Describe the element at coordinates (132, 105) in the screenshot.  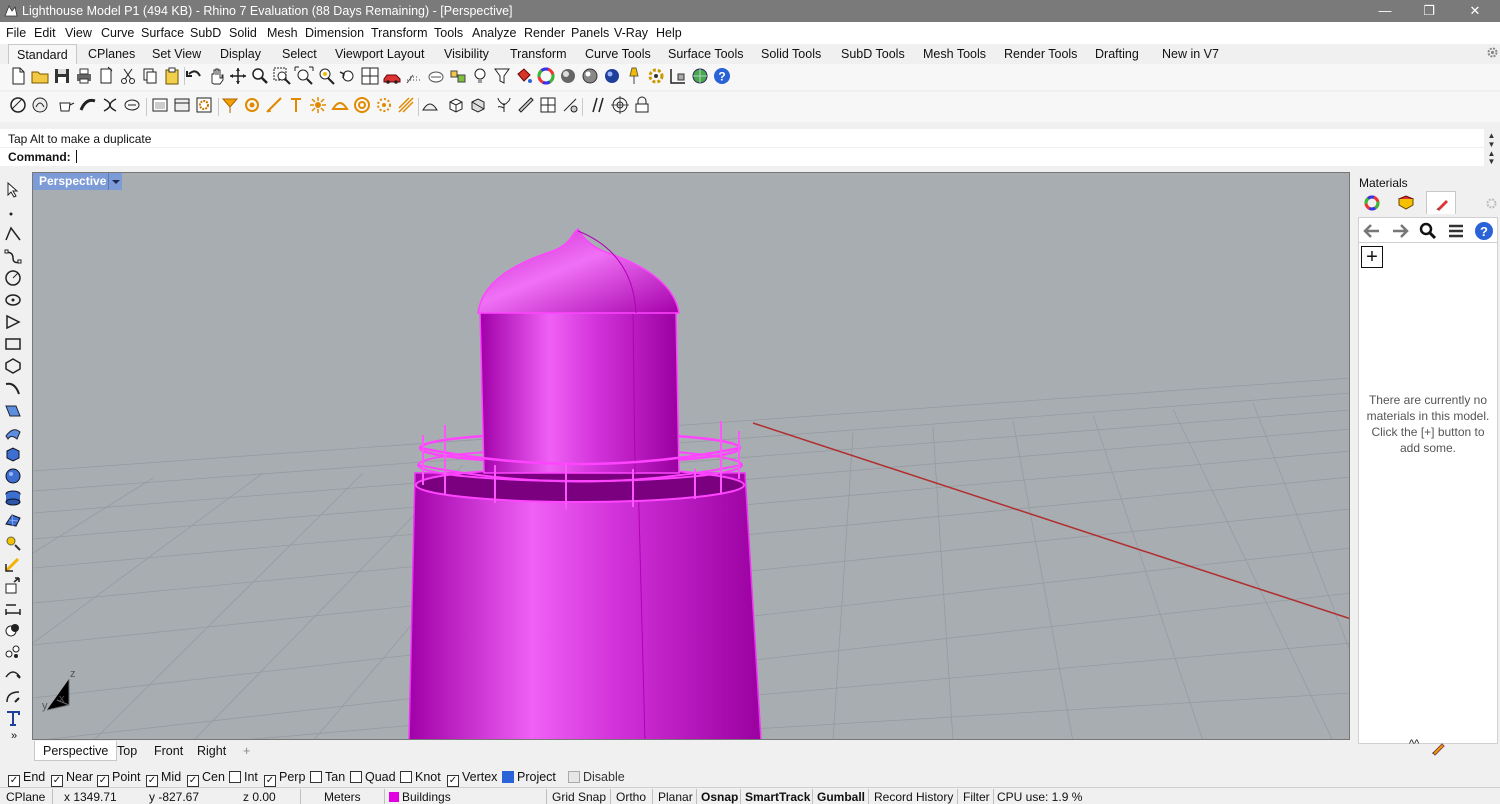
I see `sweep-icon` at that location.